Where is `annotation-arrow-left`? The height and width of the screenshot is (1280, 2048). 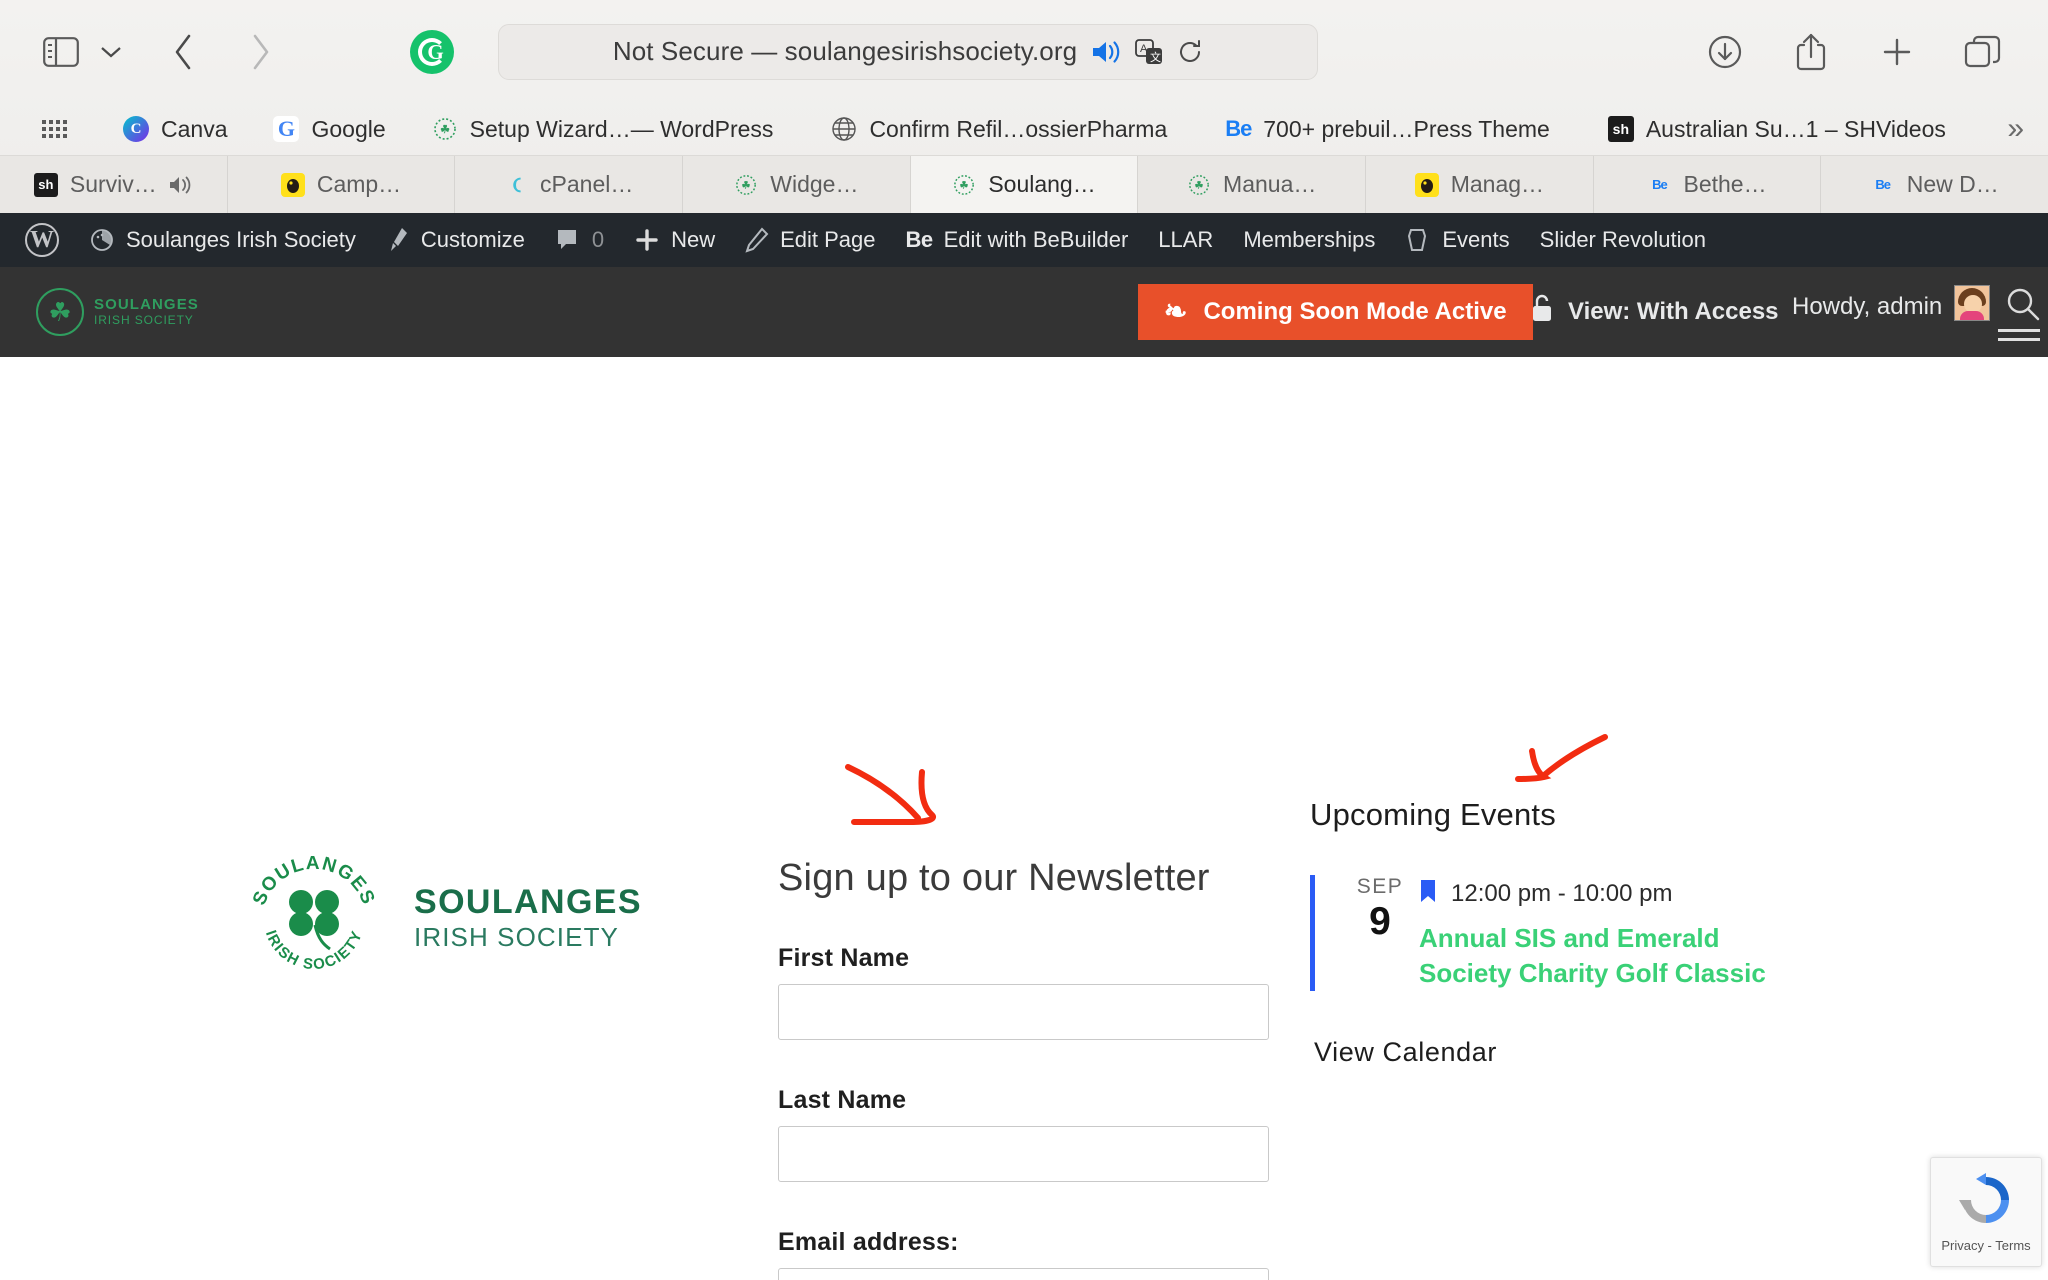
annotation-arrow-left is located at coordinates (915, 797).